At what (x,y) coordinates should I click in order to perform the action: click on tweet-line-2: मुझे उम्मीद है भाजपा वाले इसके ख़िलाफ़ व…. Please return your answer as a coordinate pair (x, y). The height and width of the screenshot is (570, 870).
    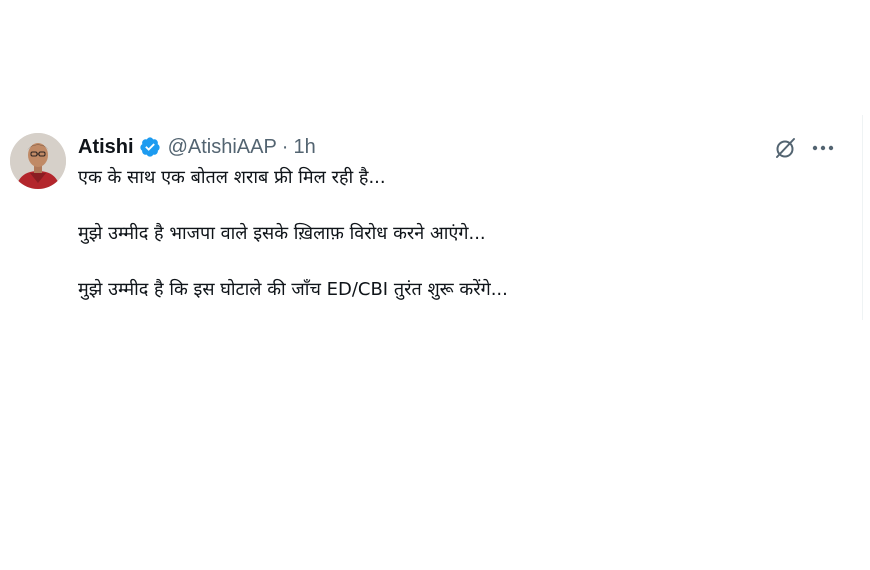
    Looking at the image, I should click on (282, 233).